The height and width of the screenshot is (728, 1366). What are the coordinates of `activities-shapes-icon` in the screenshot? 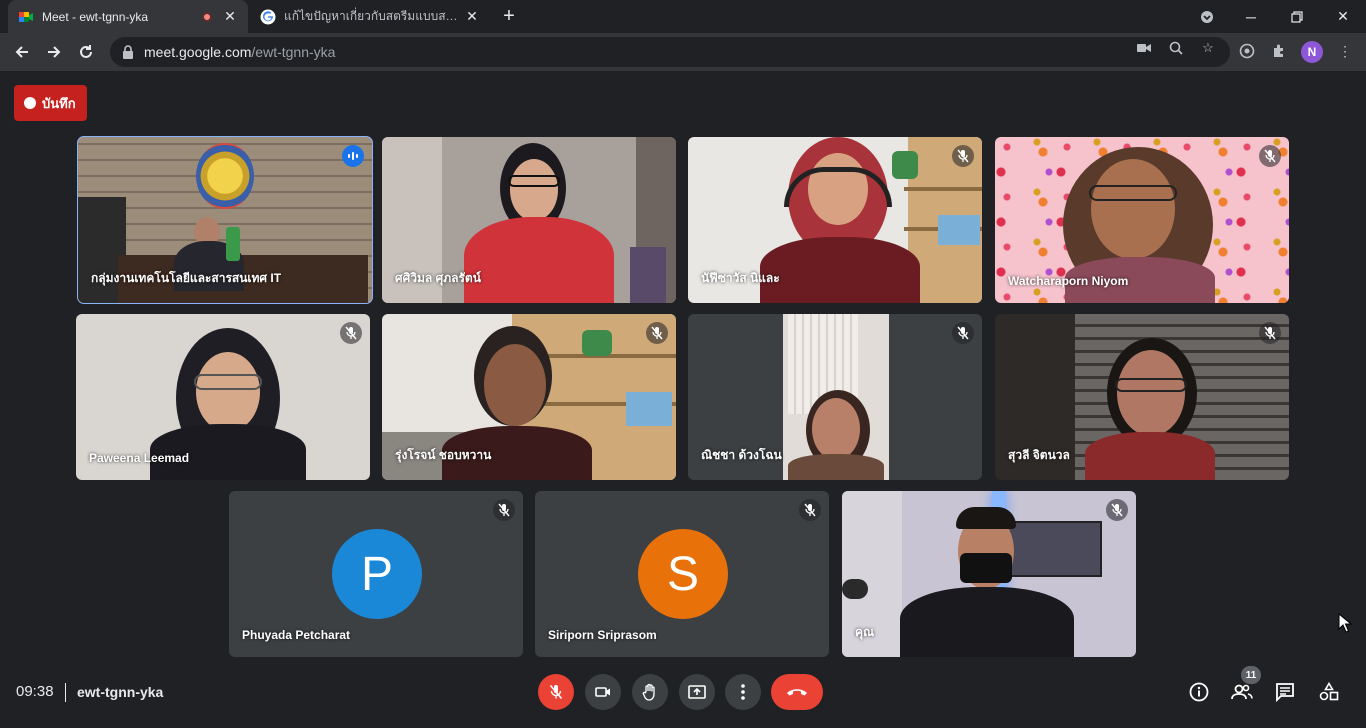 It's located at (1329, 691).